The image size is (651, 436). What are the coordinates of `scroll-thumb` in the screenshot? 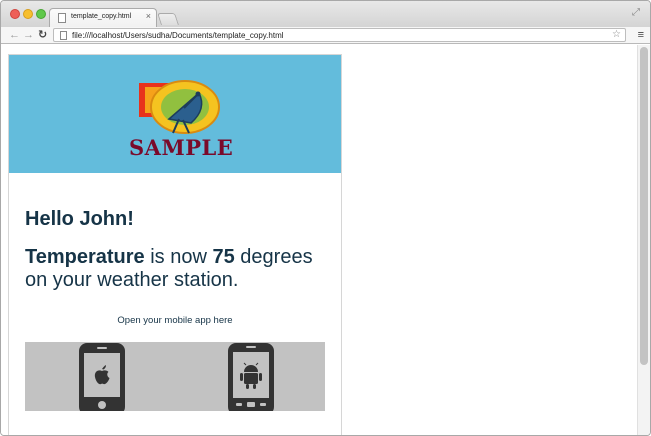 It's located at (644, 206).